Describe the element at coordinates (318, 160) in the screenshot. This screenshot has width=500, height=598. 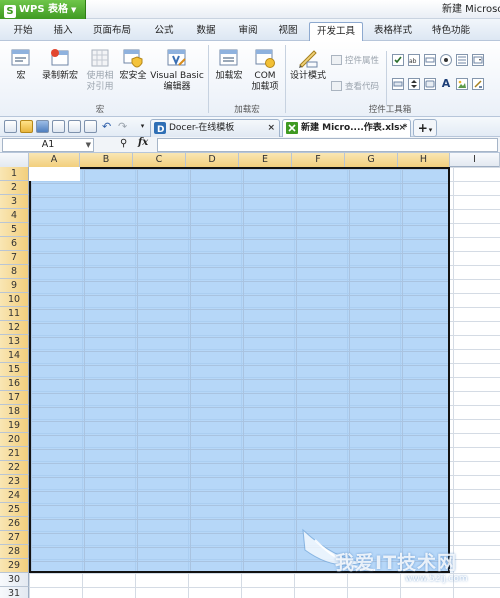
I see `column-header-f: F` at that location.